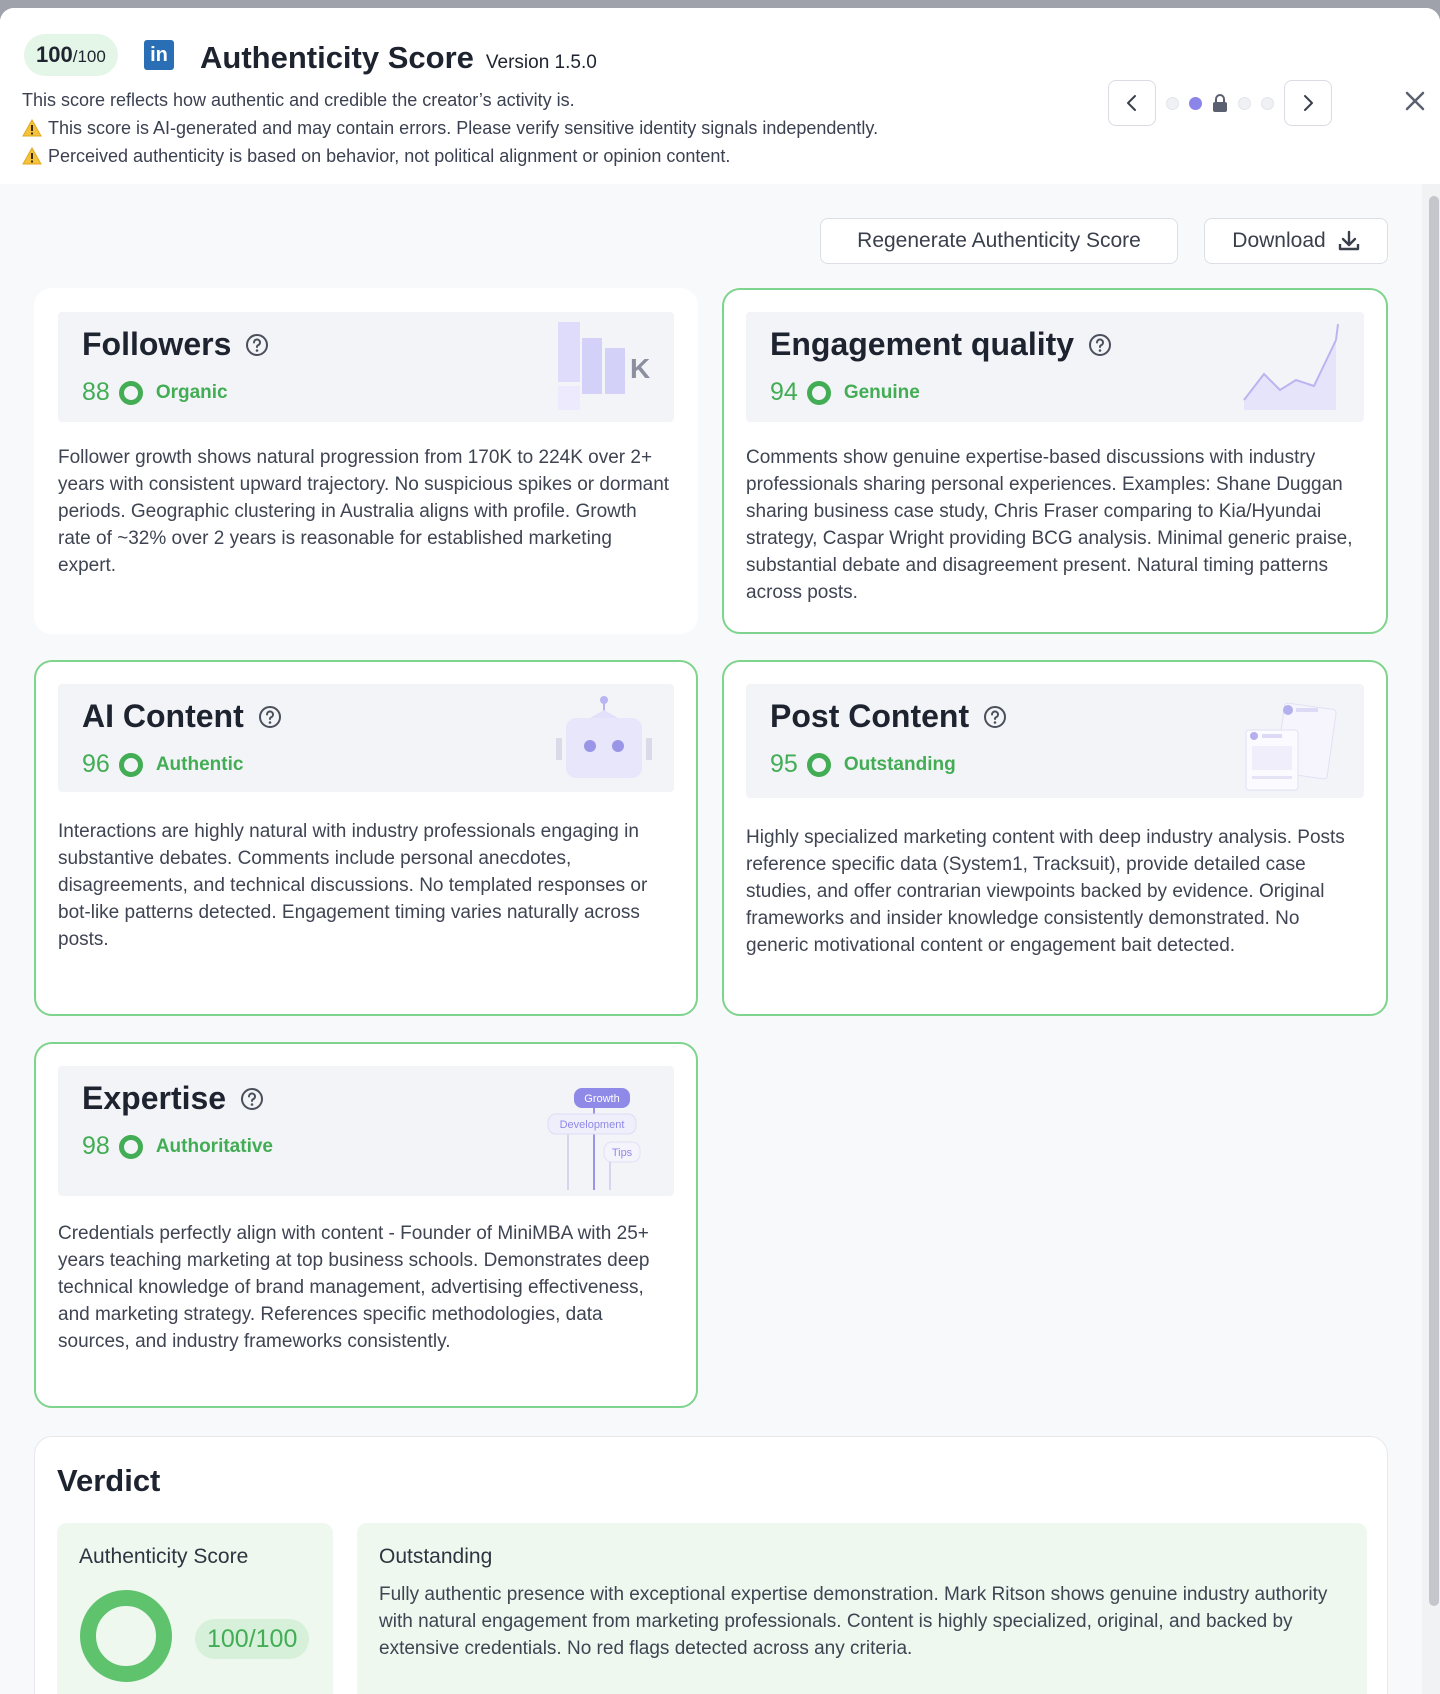  Describe the element at coordinates (126, 1636) in the screenshot. I see `verdict-score-ring` at that location.